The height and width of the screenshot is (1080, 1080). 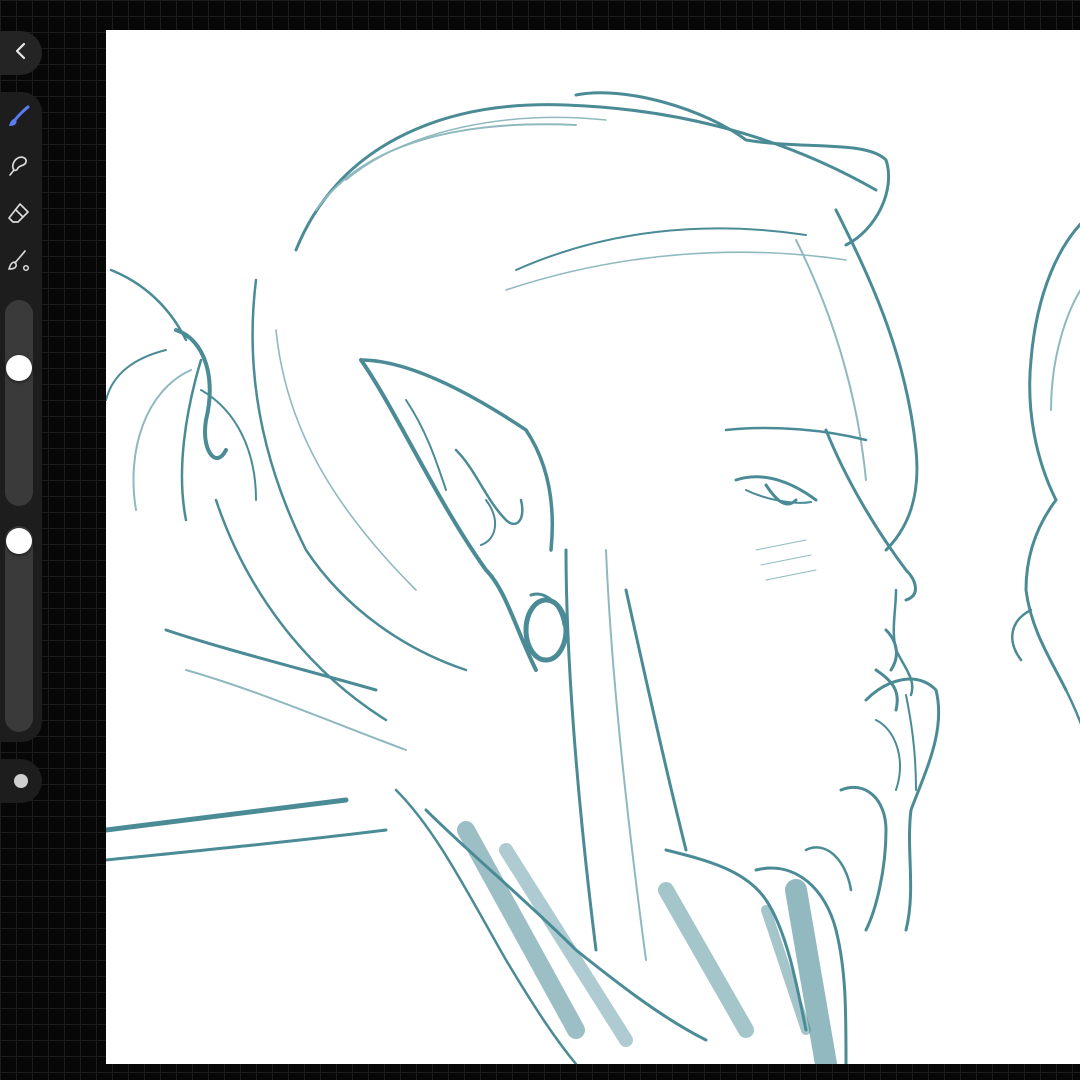 I want to click on fill-tool-button, so click(x=19, y=263).